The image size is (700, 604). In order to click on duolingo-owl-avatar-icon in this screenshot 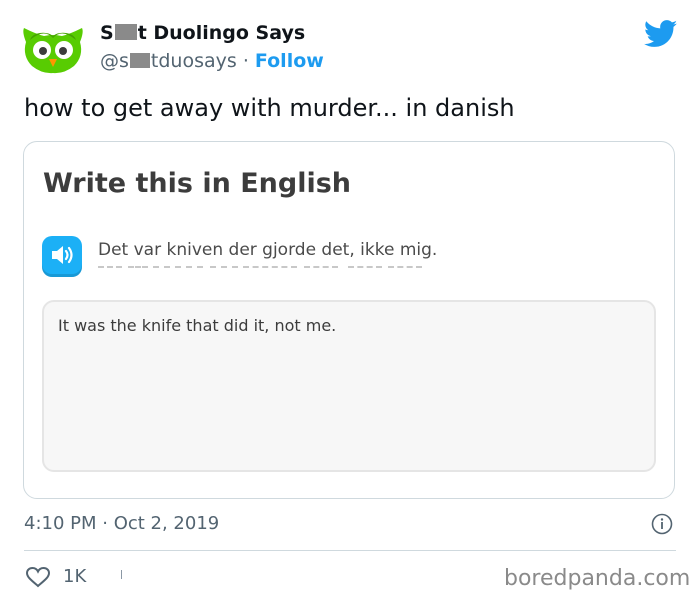, I will do `click(53, 50)`.